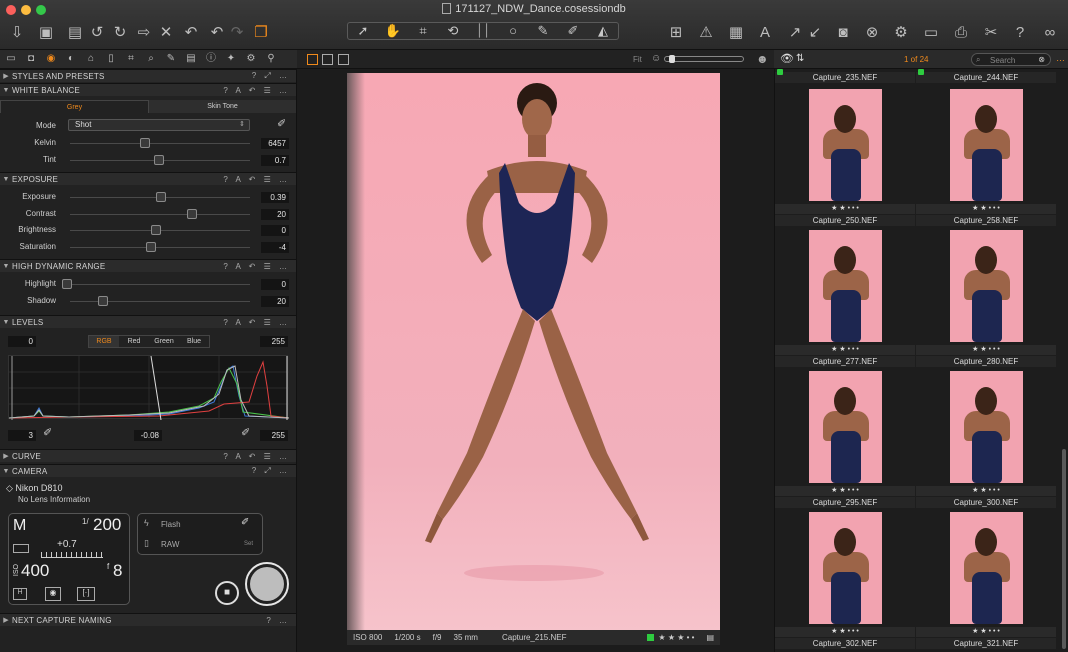 The image size is (1068, 652). What do you see at coordinates (46, 32) in the screenshot?
I see `capture-icon: ▣` at bounding box center [46, 32].